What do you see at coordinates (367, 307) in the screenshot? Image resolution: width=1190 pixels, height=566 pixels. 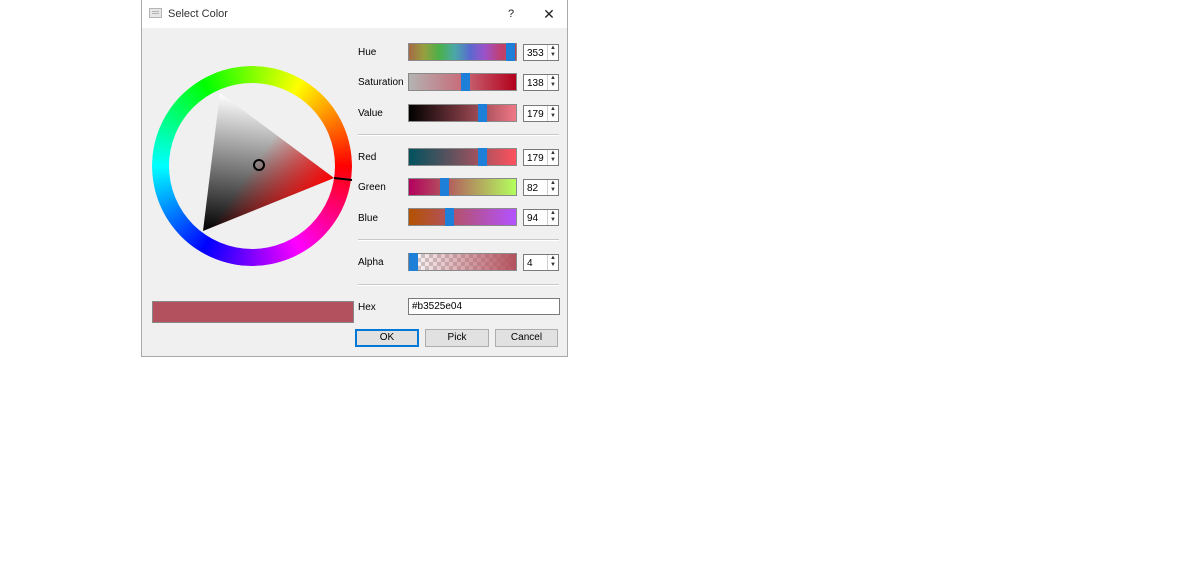 I see `hex-label: Hex` at bounding box center [367, 307].